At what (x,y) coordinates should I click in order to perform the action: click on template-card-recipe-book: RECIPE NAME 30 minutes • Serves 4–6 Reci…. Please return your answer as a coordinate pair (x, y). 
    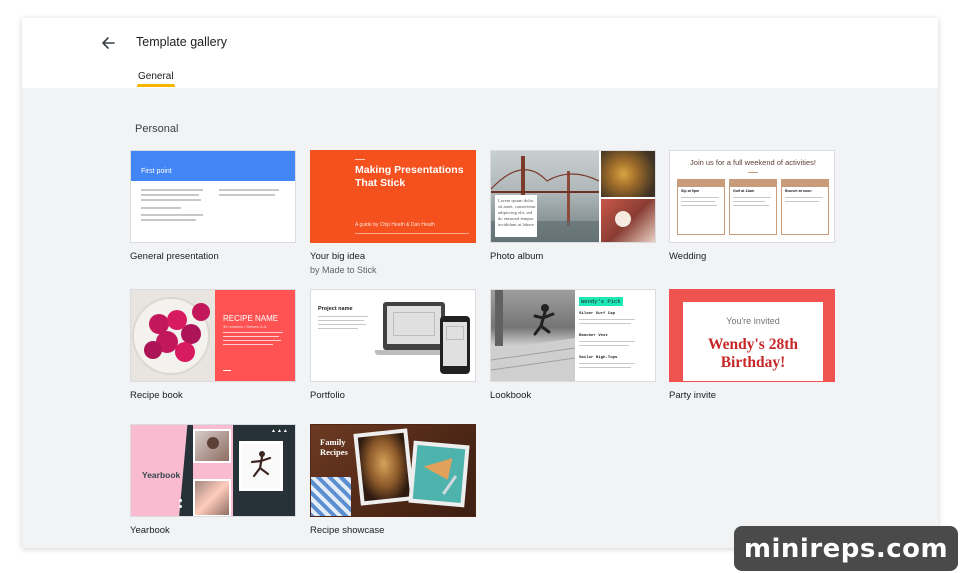
    Looking at the image, I should click on (213, 345).